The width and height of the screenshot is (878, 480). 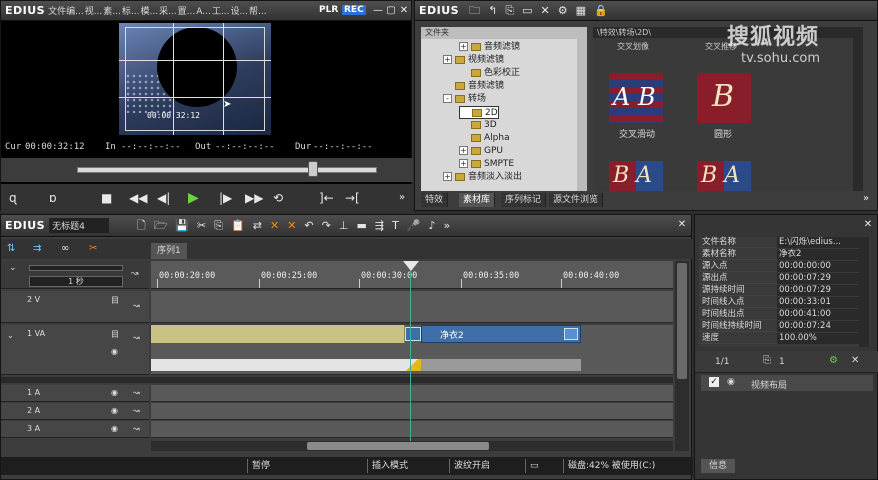 I want to click on horizontal-scrollbar, so click(x=412, y=446).